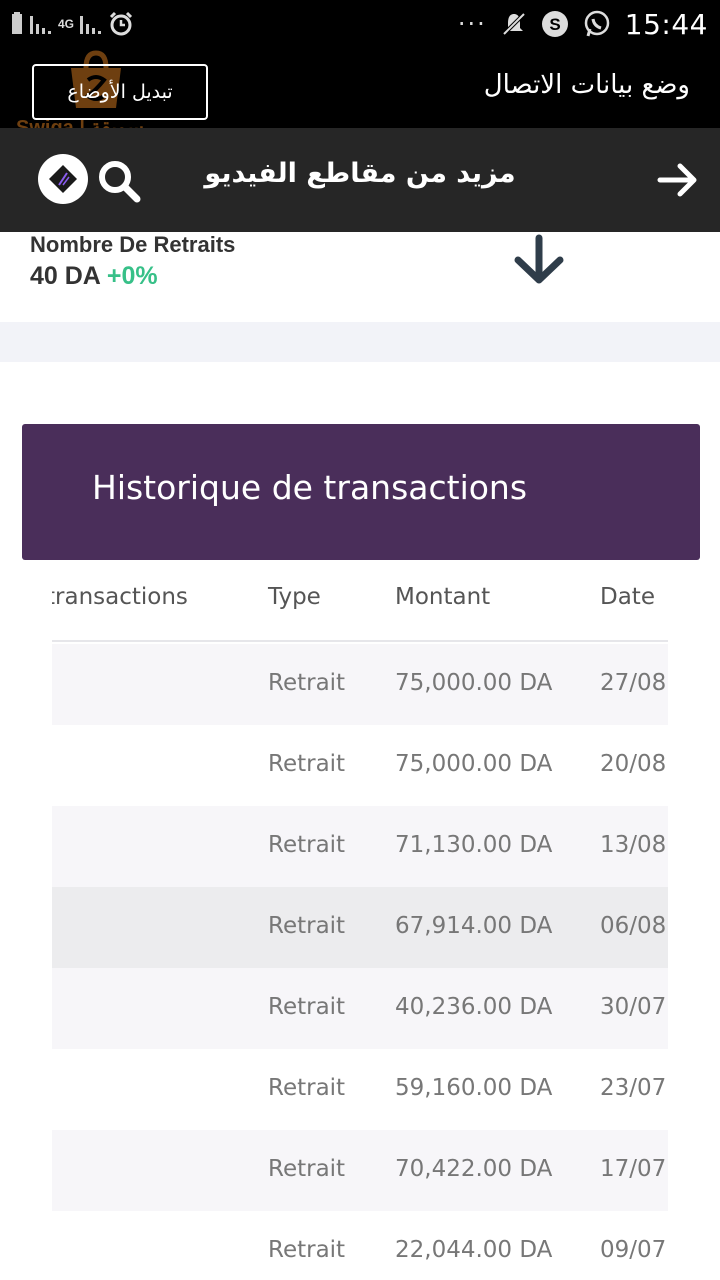  What do you see at coordinates (633, 764) in the screenshot?
I see `row-date: 20/08` at bounding box center [633, 764].